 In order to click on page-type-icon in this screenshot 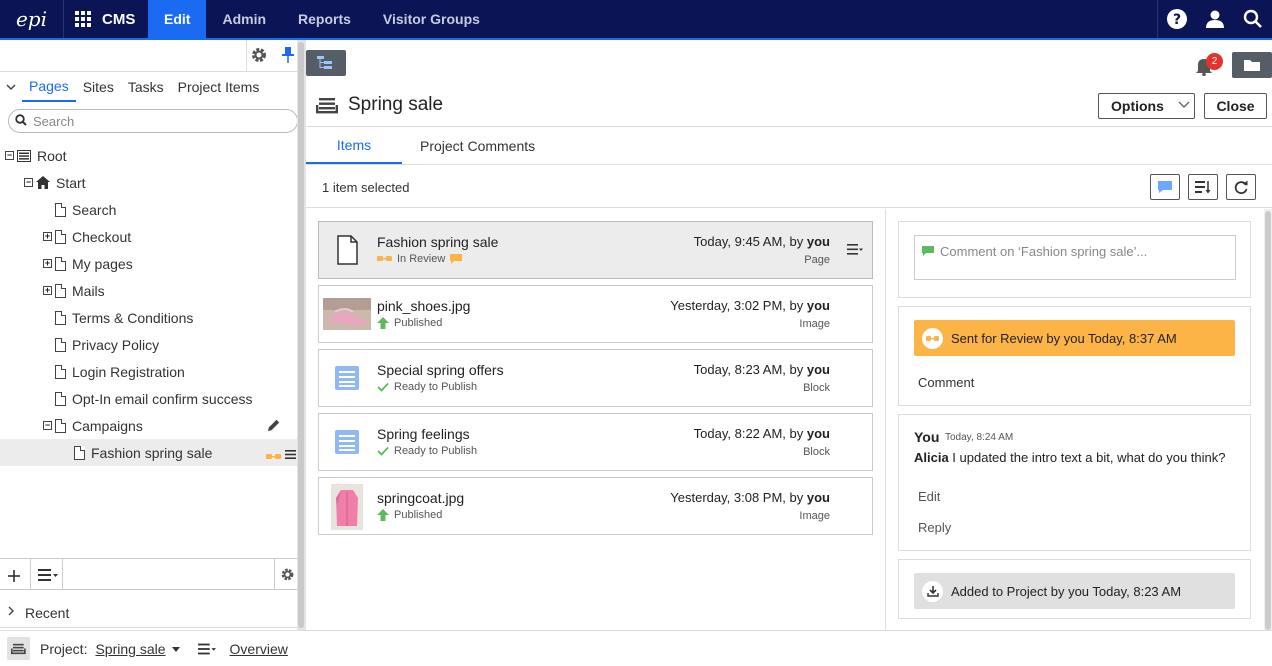, I will do `click(347, 250)`.